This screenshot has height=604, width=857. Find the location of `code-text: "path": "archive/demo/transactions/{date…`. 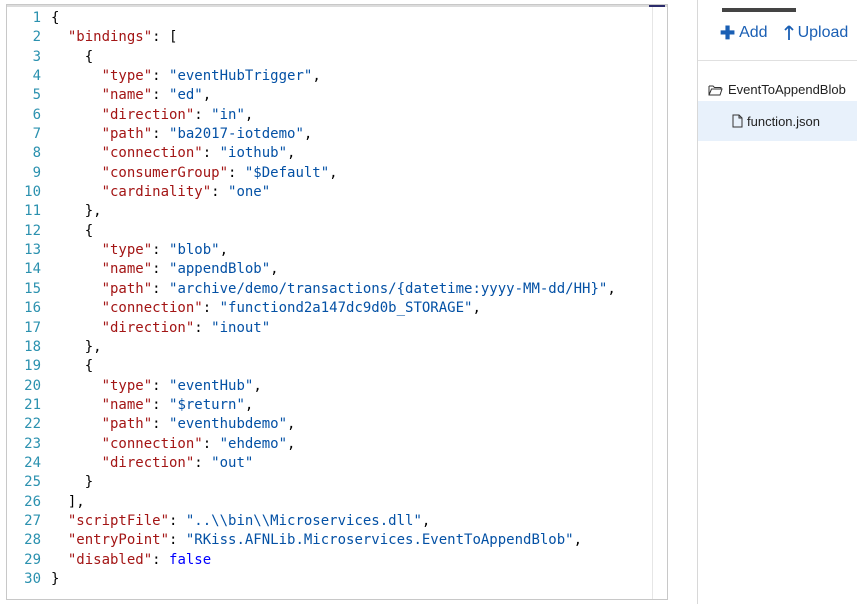

code-text: "path": "archive/demo/transactions/{date… is located at coordinates (333, 289).